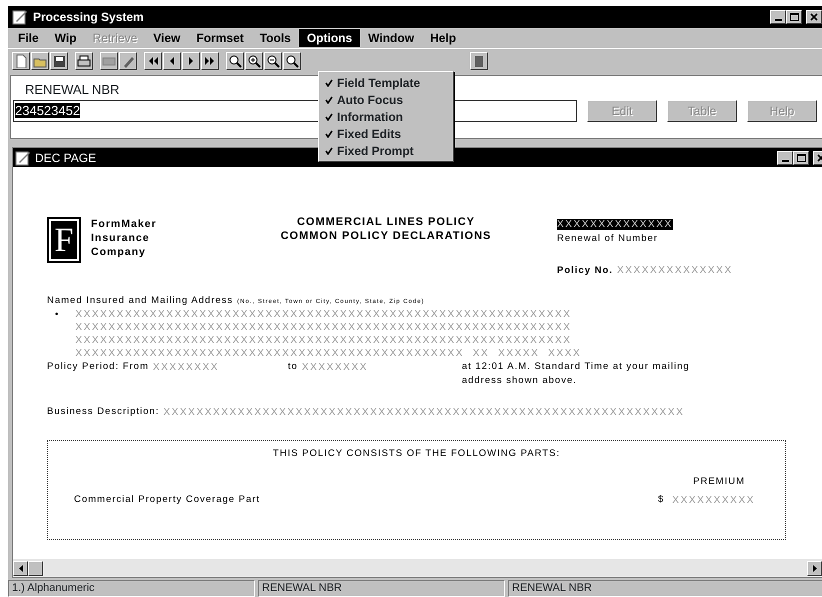 The height and width of the screenshot is (597, 822). Describe the element at coordinates (131, 588) in the screenshot. I see `status-pane: 1.) Alphanumeric` at that location.